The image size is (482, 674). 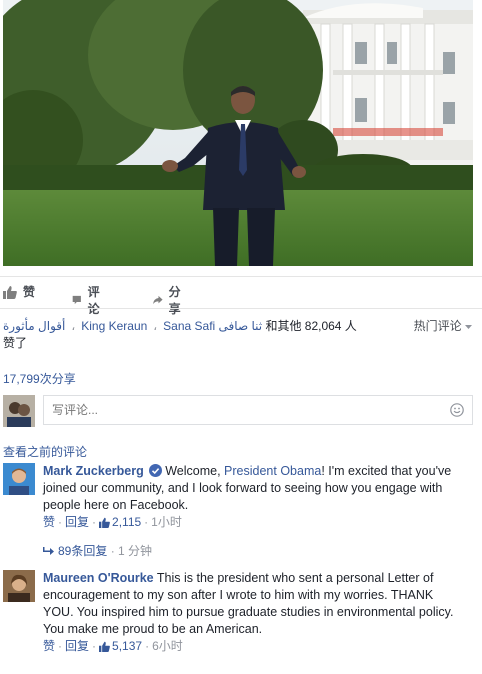 I want to click on likes-line-2: 赞了, so click(x=15, y=343).